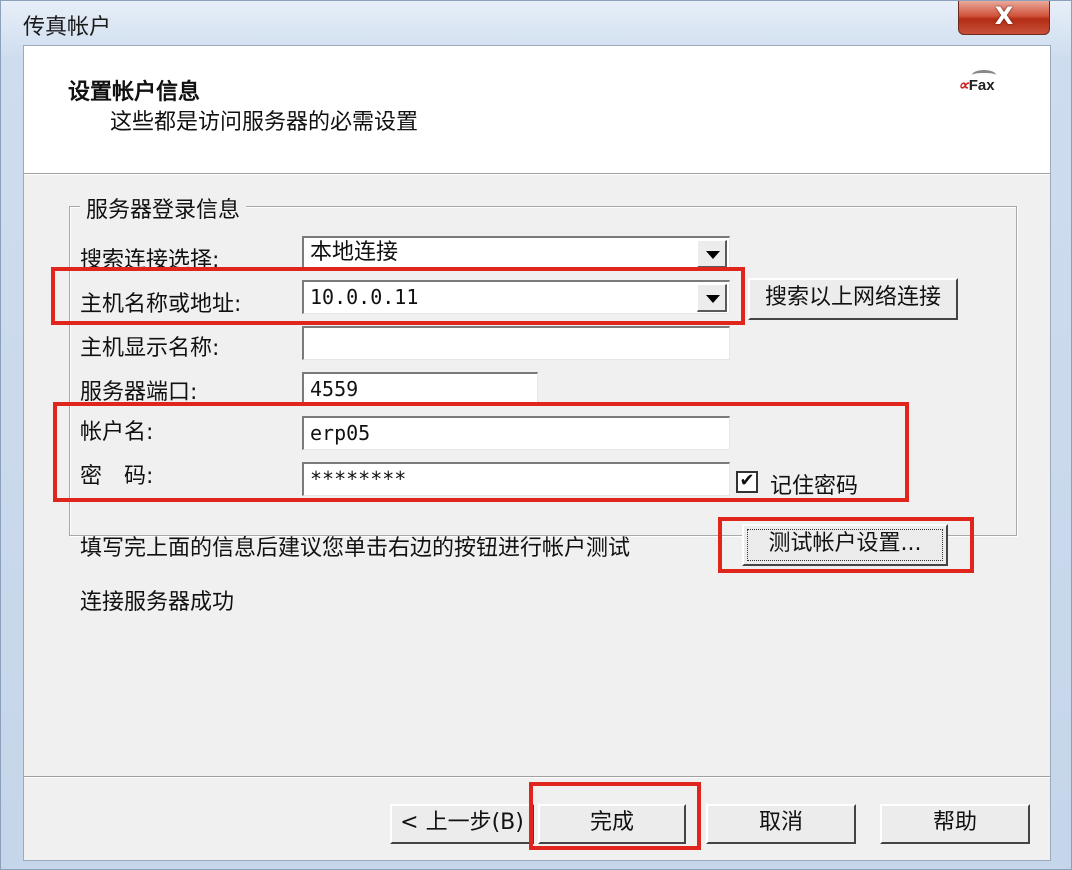  What do you see at coordinates (481, 452) in the screenshot?
I see `highlight-credentials` at bounding box center [481, 452].